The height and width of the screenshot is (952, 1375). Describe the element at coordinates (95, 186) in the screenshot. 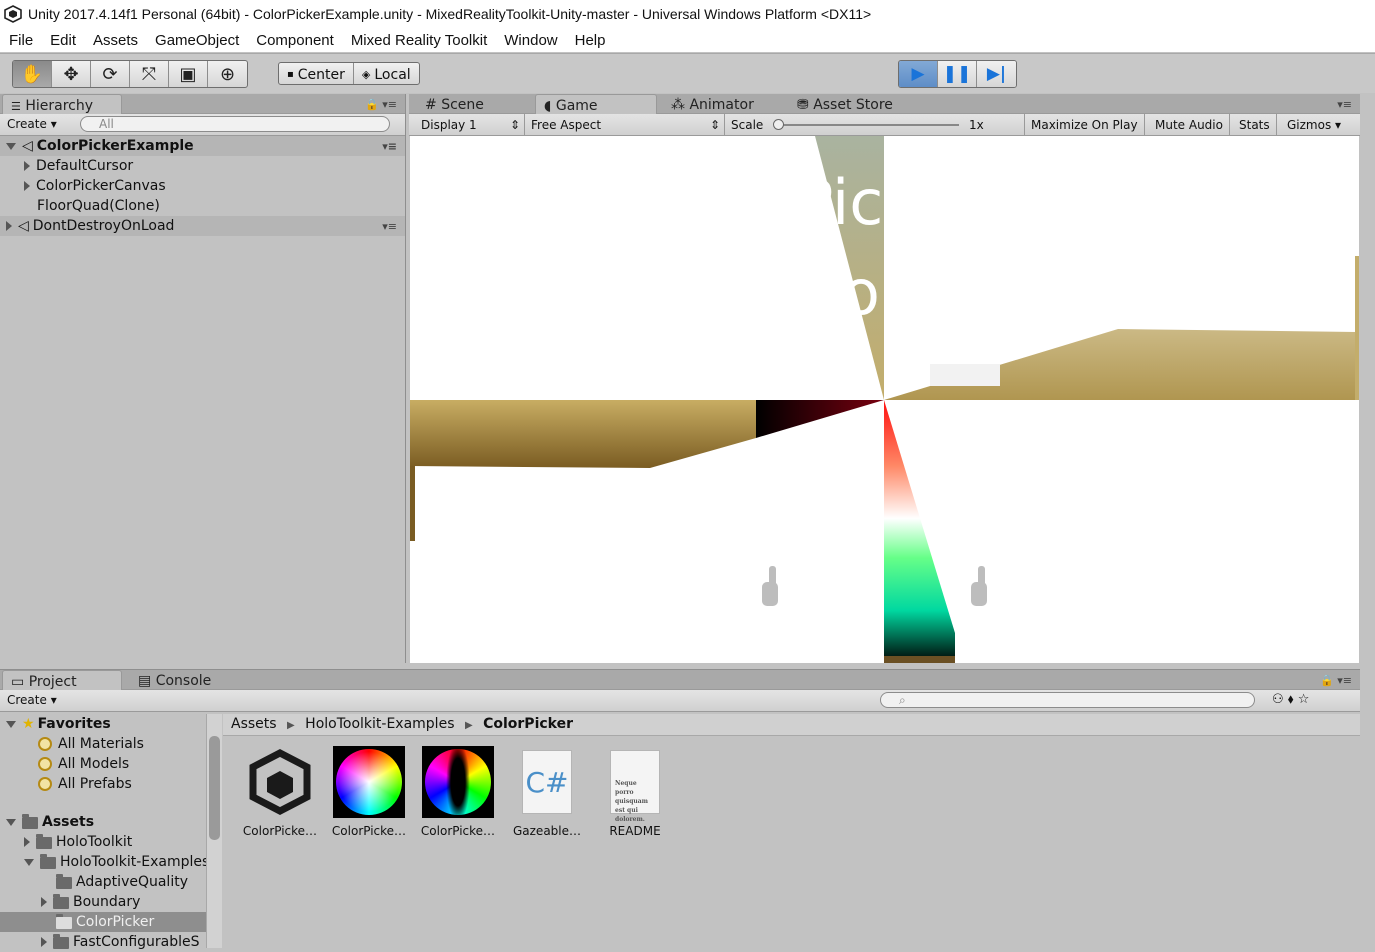

I see `hierarchy-item-colorpickercanvas: ColorPickerCanvas` at that location.